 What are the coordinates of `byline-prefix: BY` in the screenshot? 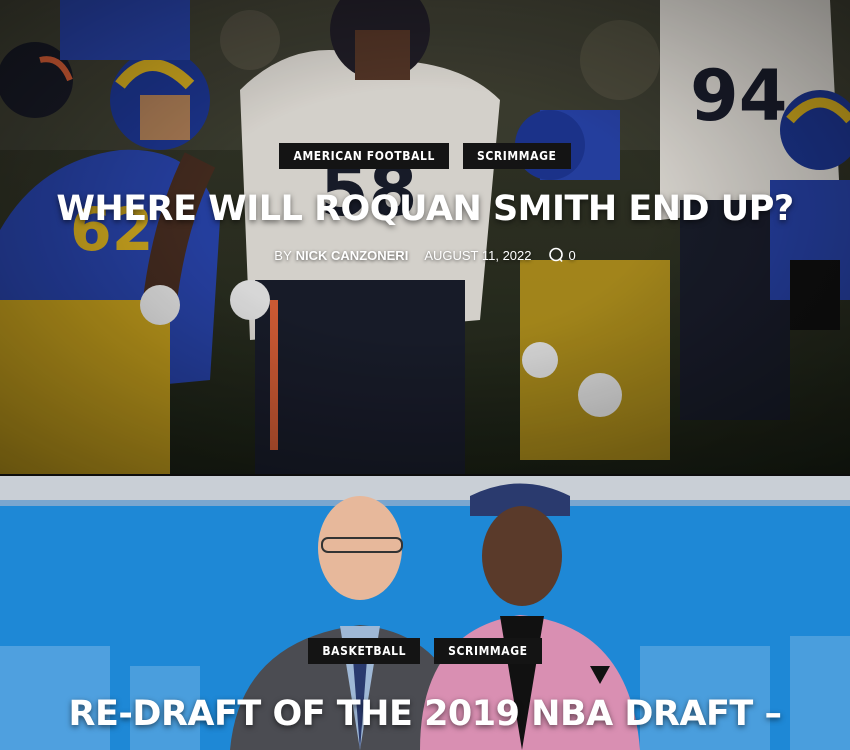 It's located at (283, 255).